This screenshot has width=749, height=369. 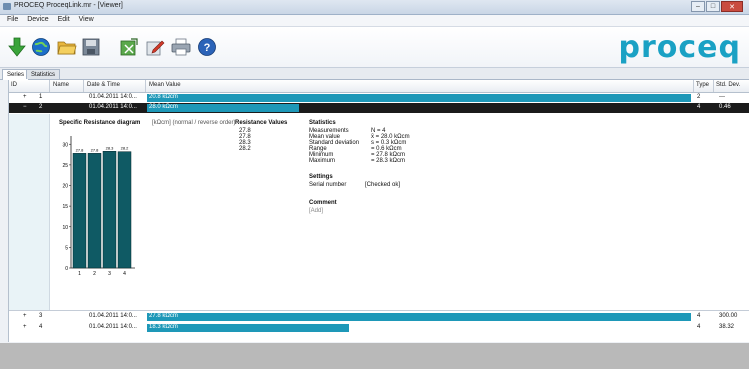 I want to click on mean-value: 20.8 kΩcm, so click(x=163, y=97).